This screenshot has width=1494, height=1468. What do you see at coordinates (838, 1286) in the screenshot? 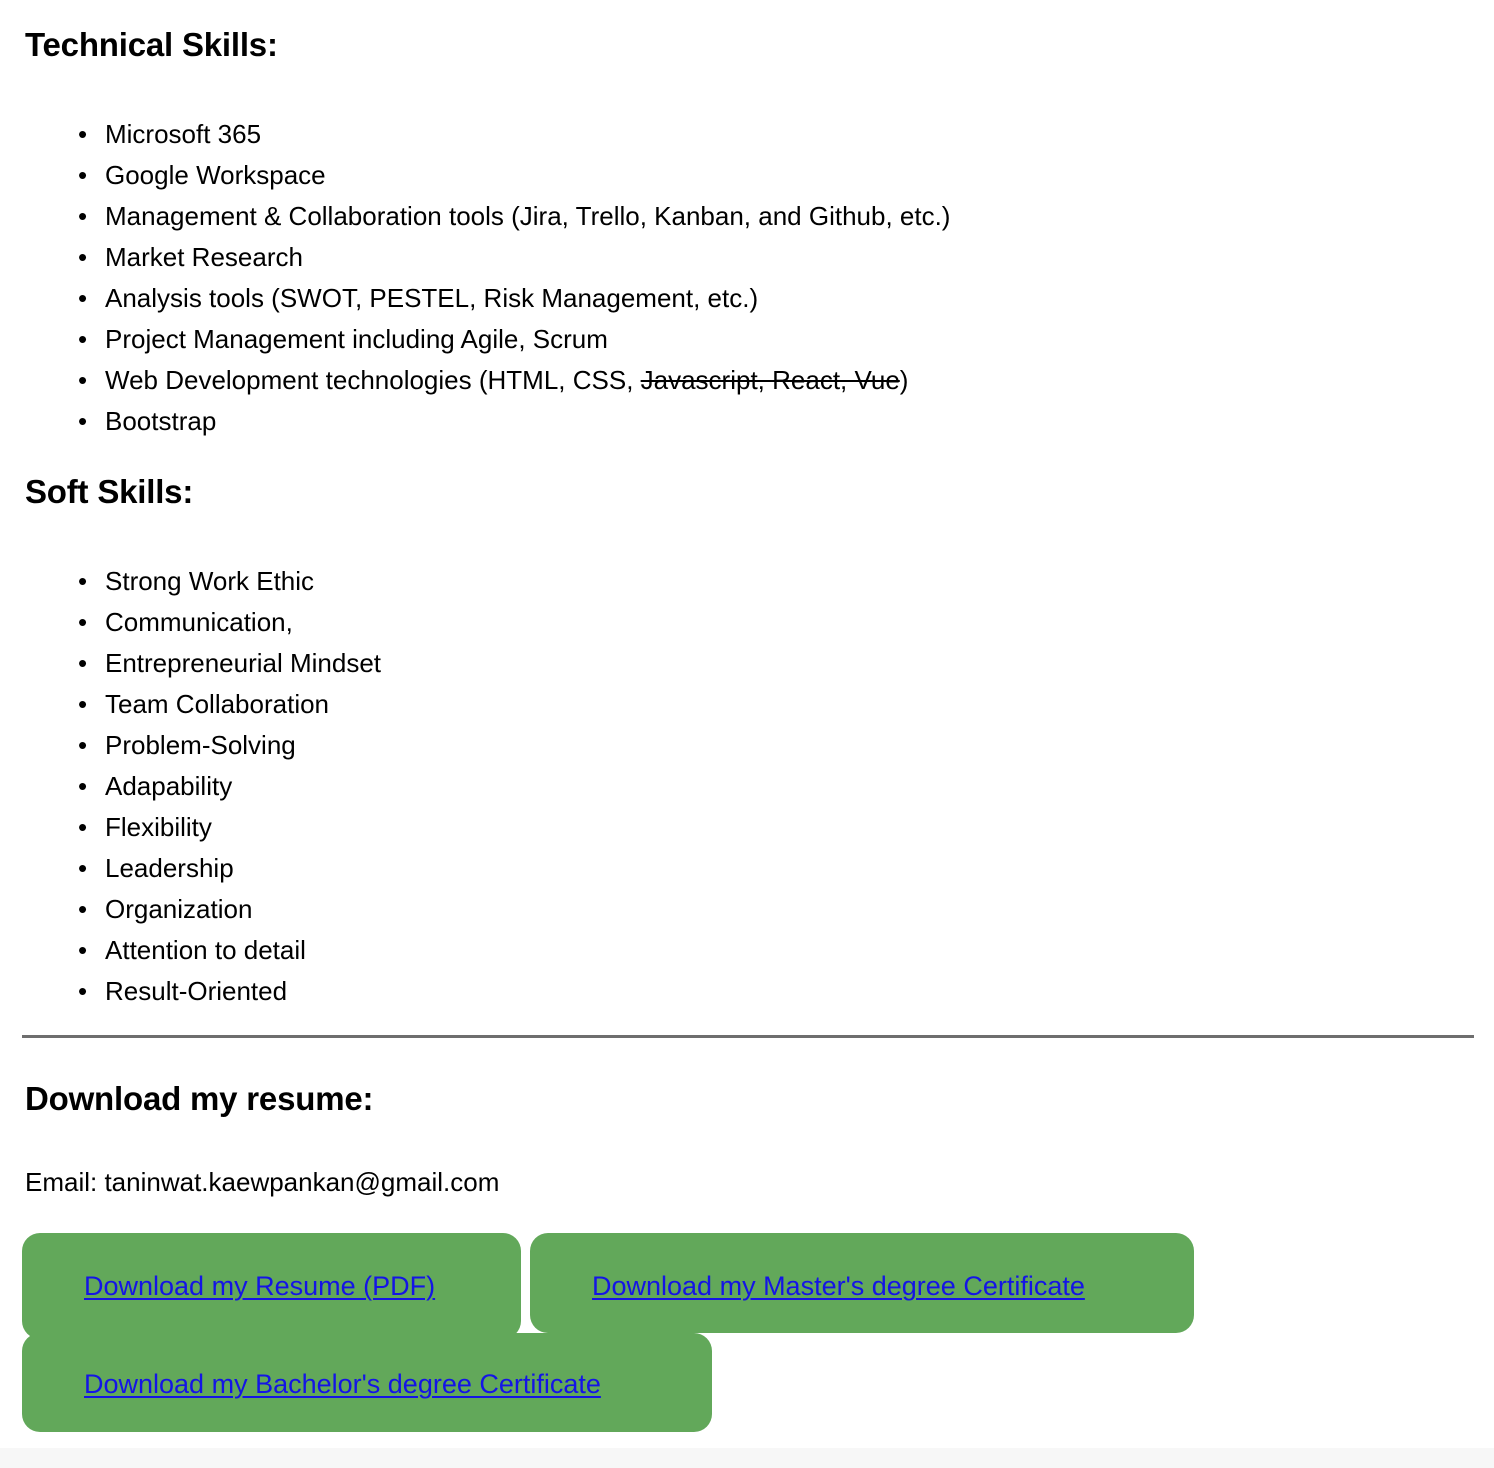
I see `download-masters-certificate-link: Download my Master's degree Certificate` at bounding box center [838, 1286].